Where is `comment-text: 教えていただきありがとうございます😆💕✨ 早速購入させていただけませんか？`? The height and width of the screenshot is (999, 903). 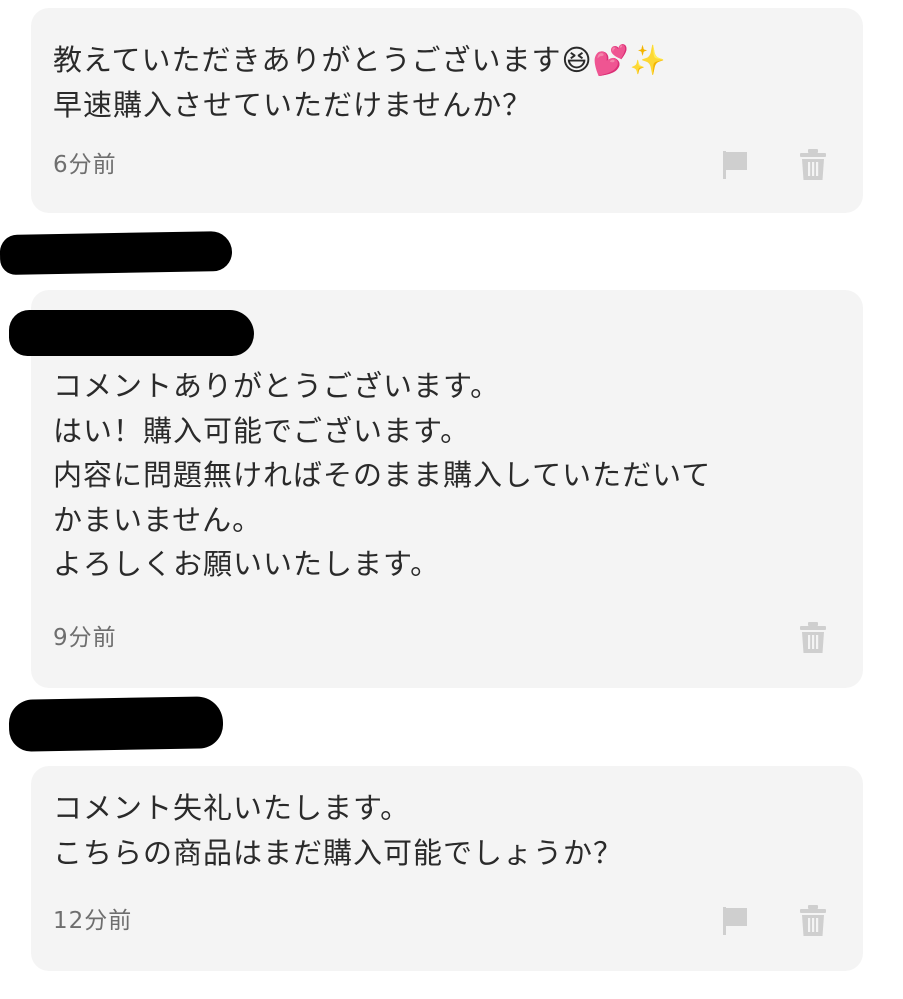 comment-text: 教えていただきありがとうございます😆💕✨ 早速購入させていただけませんか？ is located at coordinates (360, 82).